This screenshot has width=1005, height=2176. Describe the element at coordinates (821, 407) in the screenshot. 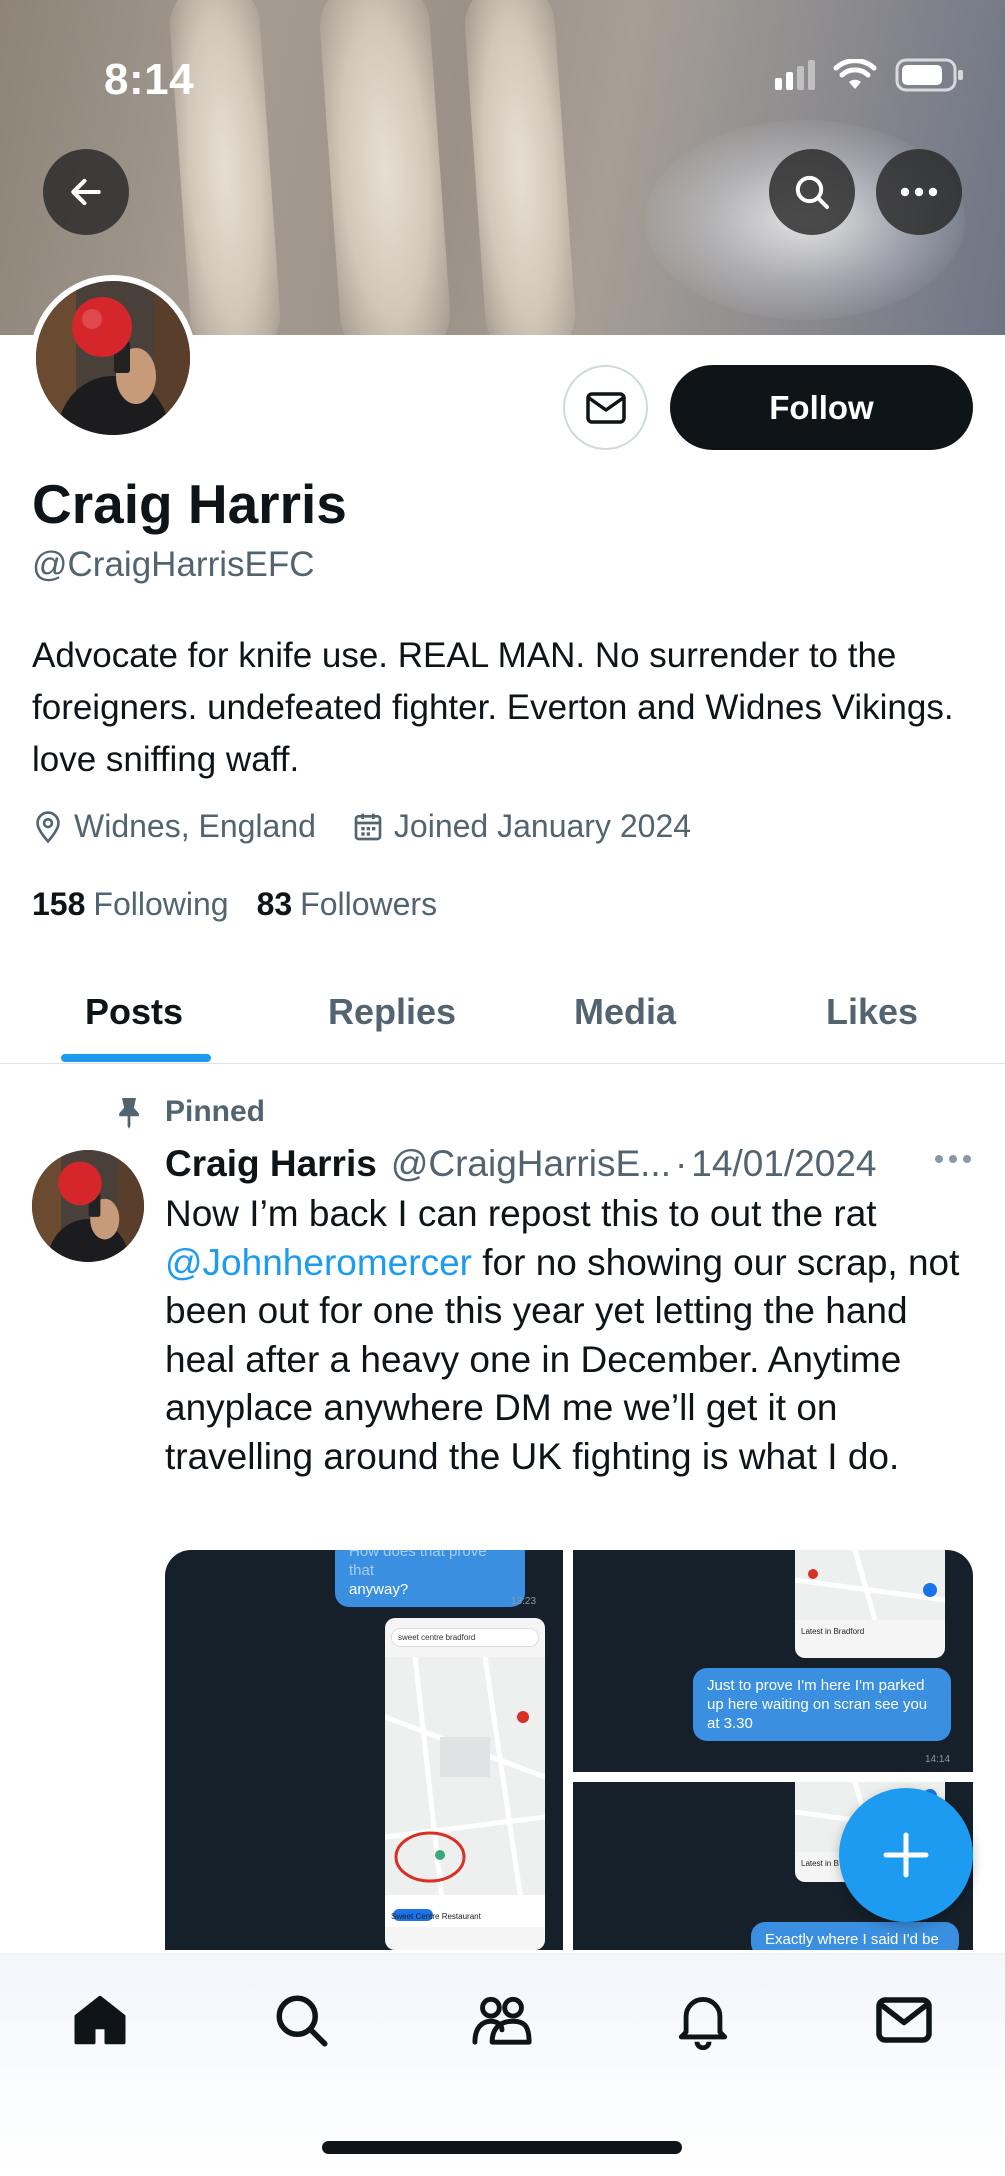

I see `follow-button: Follow` at that location.